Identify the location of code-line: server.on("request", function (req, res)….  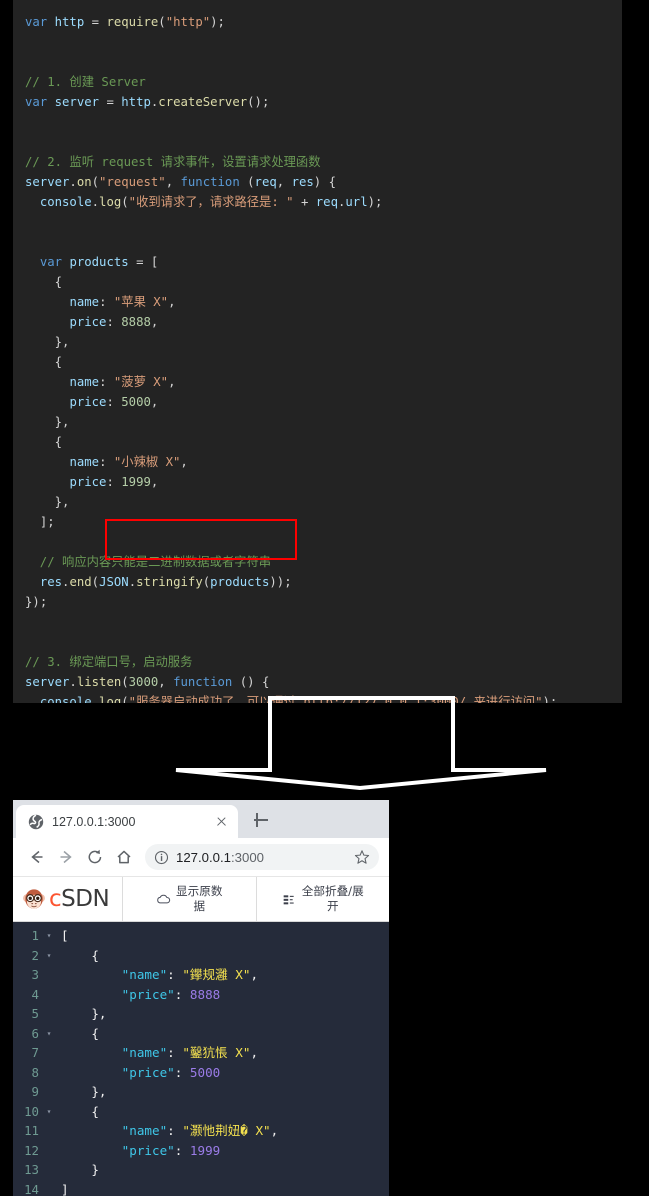
(181, 182).